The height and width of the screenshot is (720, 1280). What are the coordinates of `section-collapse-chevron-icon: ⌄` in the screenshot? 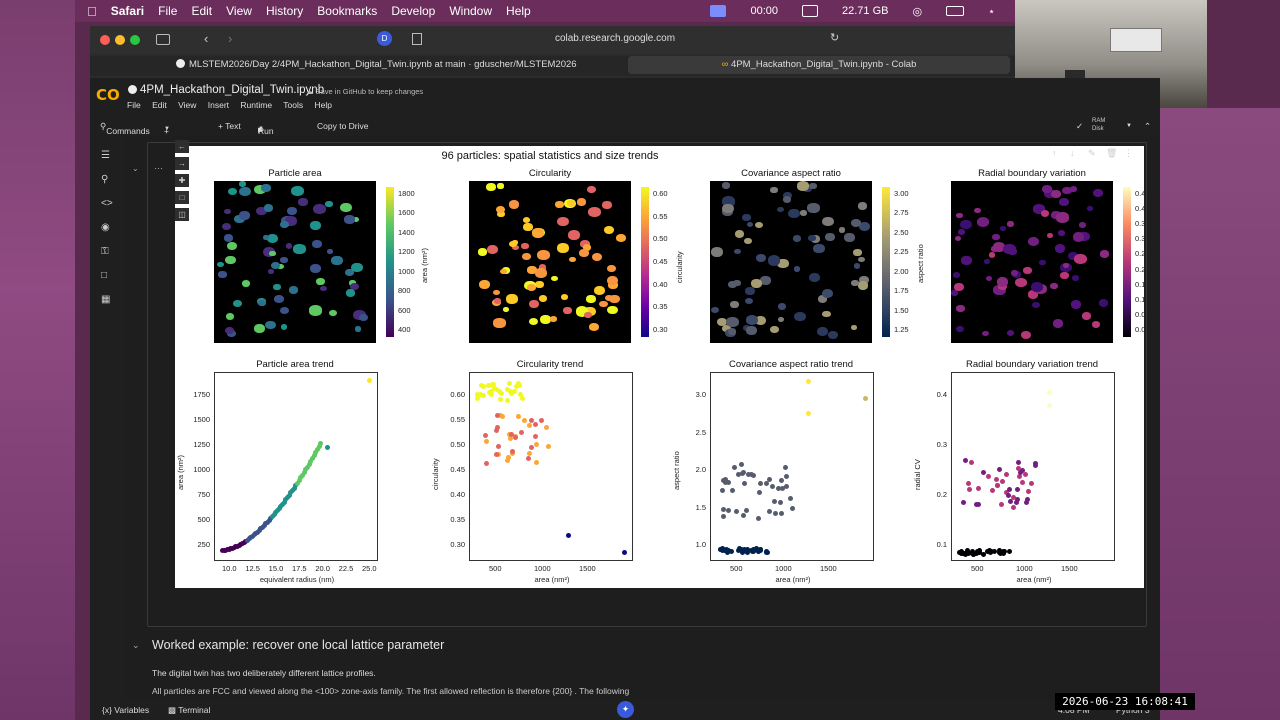 It's located at (136, 645).